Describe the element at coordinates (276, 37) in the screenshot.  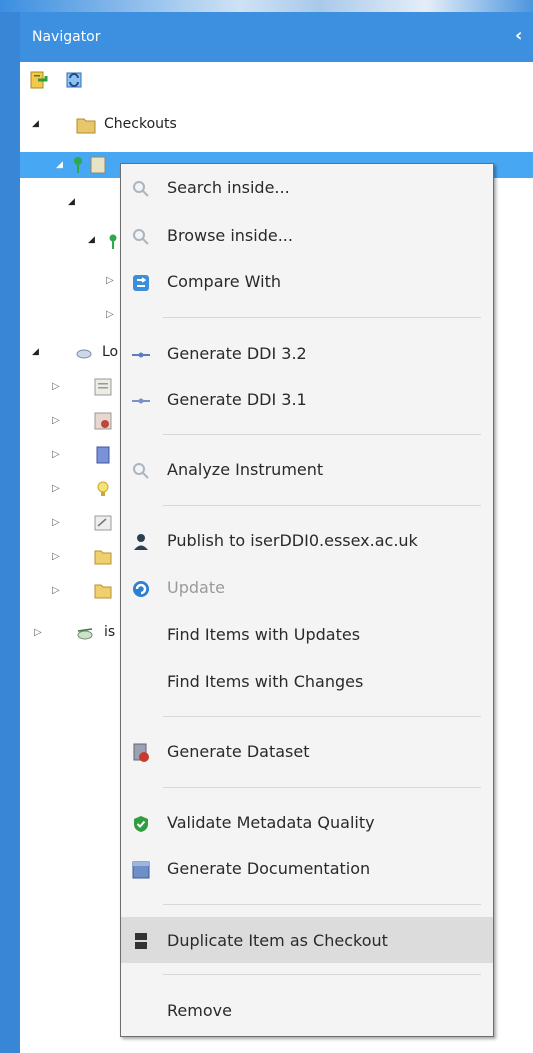
I see `navigator-header: Navigator ‹` at that location.